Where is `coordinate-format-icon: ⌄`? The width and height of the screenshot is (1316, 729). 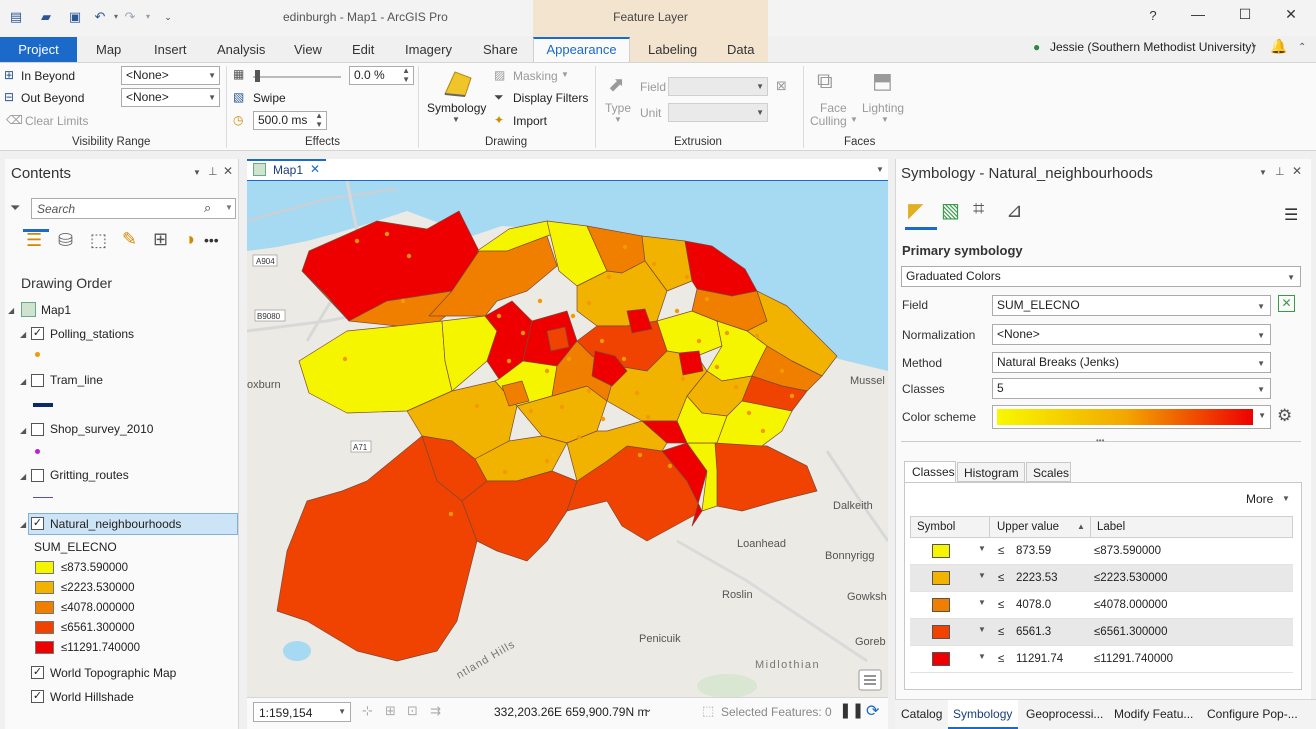
coordinate-format-icon: ⌄ is located at coordinates (648, 709).